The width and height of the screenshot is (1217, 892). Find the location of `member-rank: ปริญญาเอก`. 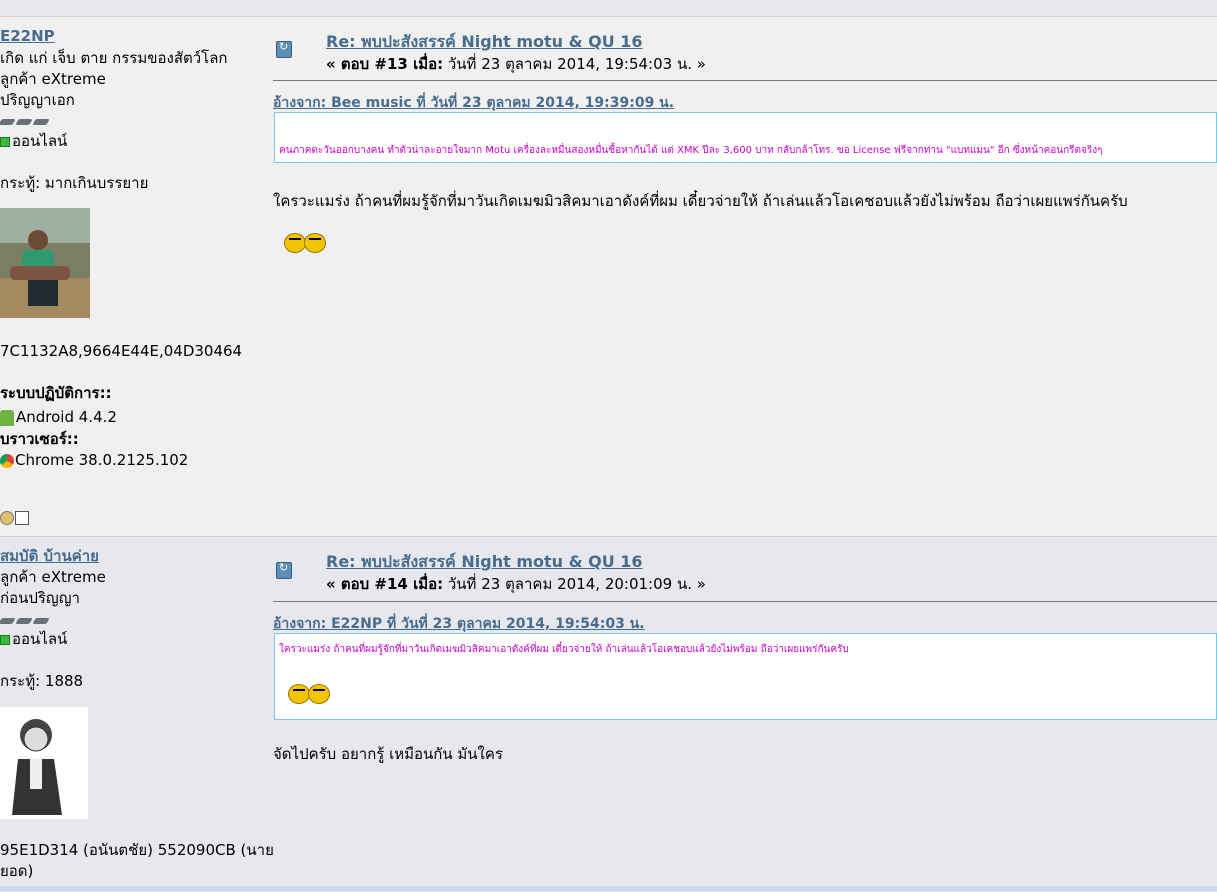

member-rank: ปริญญาเอก is located at coordinates (37, 100).